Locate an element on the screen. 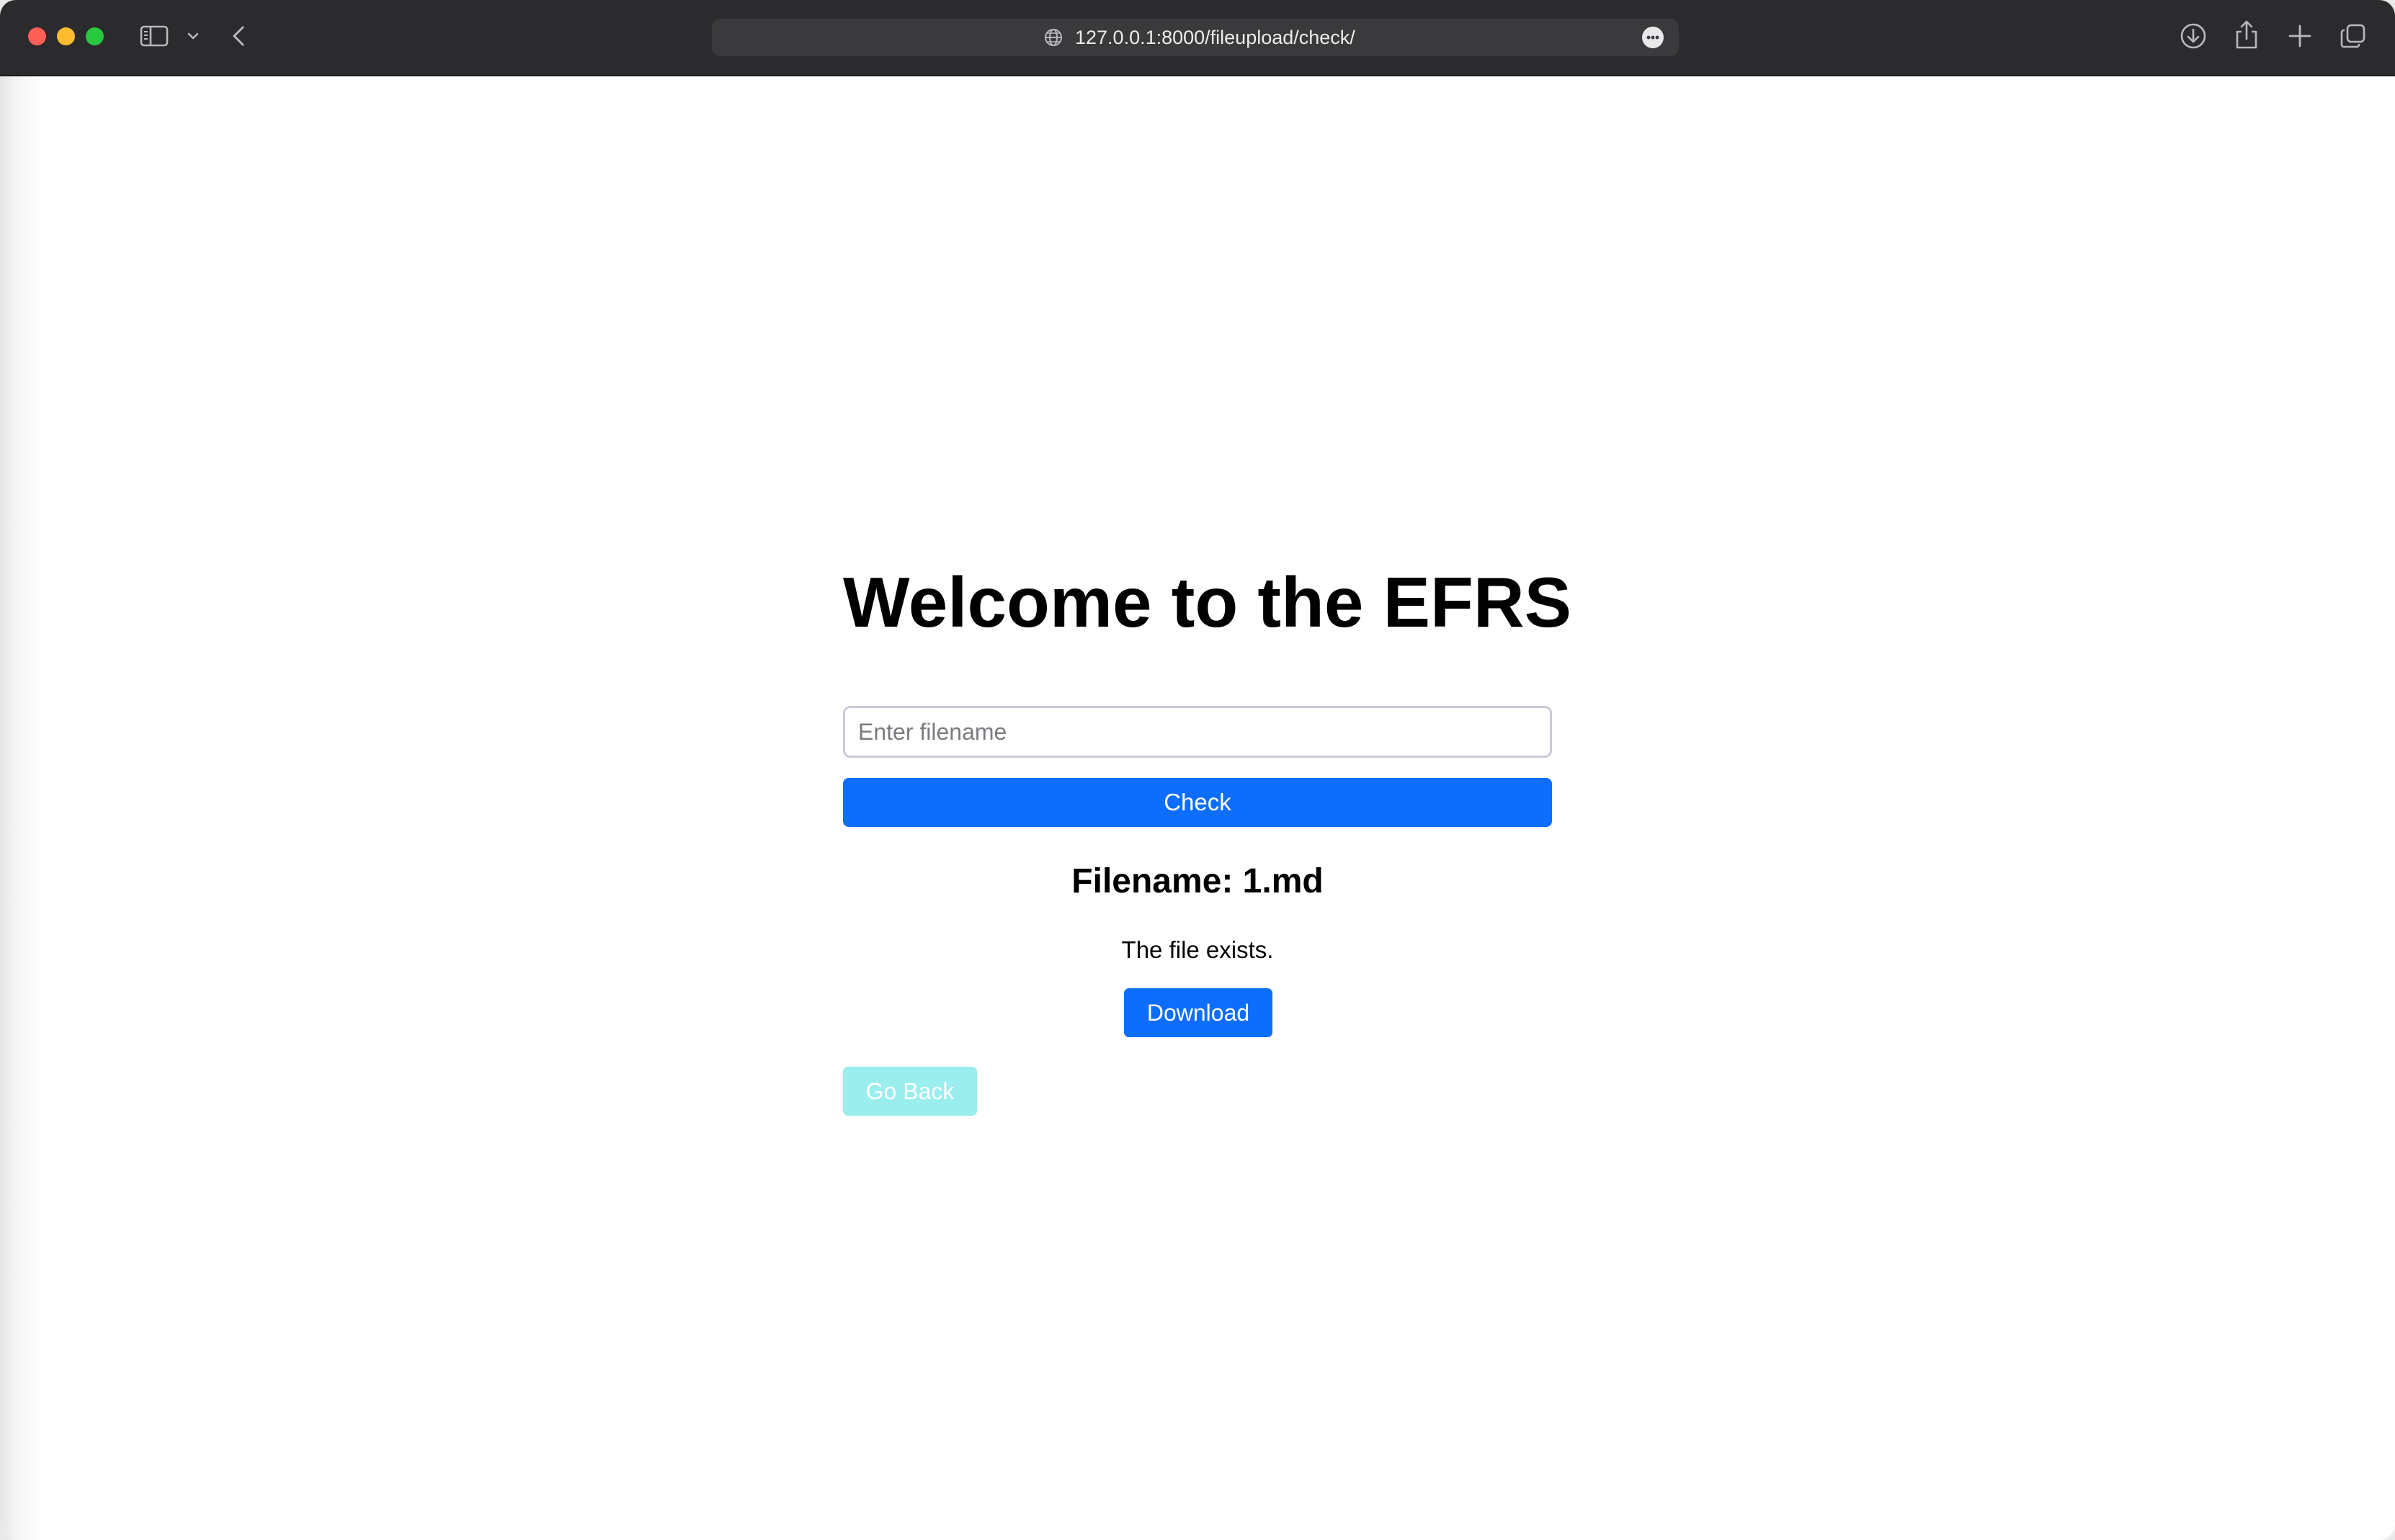 The width and height of the screenshot is (2395, 1540). plus-icon is located at coordinates (2299, 36).